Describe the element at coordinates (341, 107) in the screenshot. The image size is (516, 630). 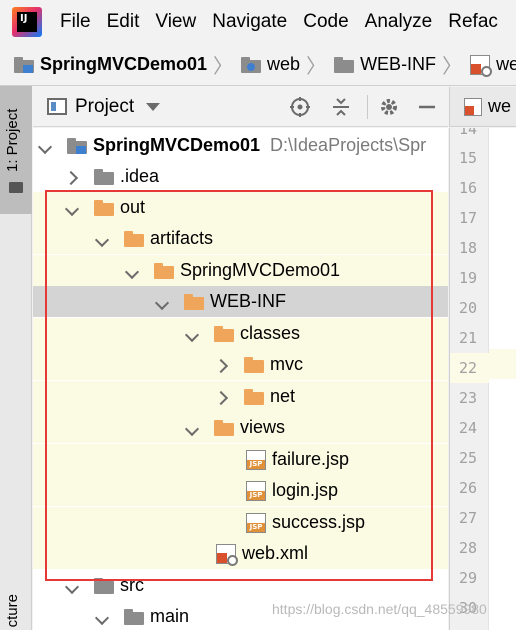
I see `collapse-all-icon` at that location.